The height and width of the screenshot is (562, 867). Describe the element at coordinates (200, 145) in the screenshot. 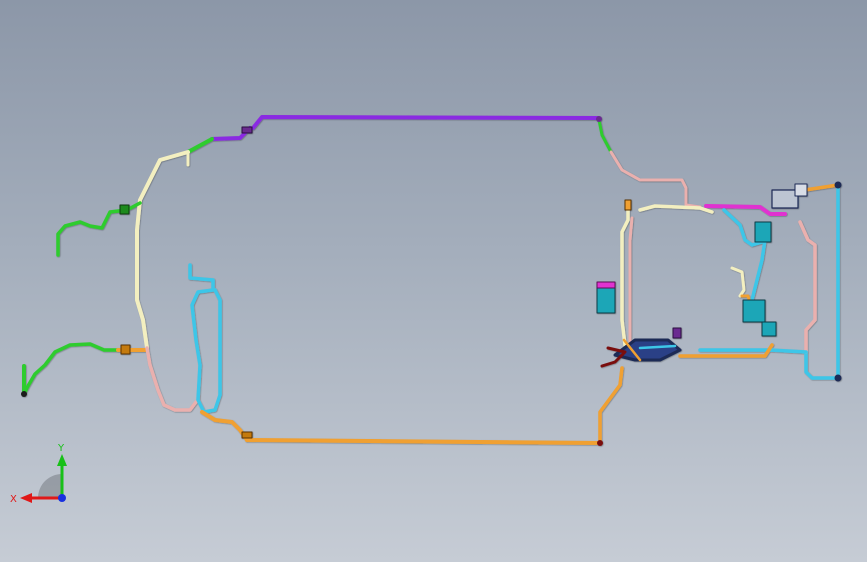

I see `wire-top-green-short` at that location.